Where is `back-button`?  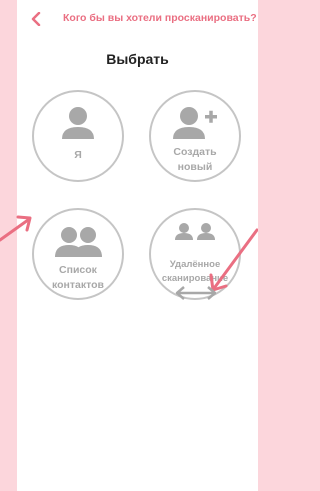 back-button is located at coordinates (36, 19).